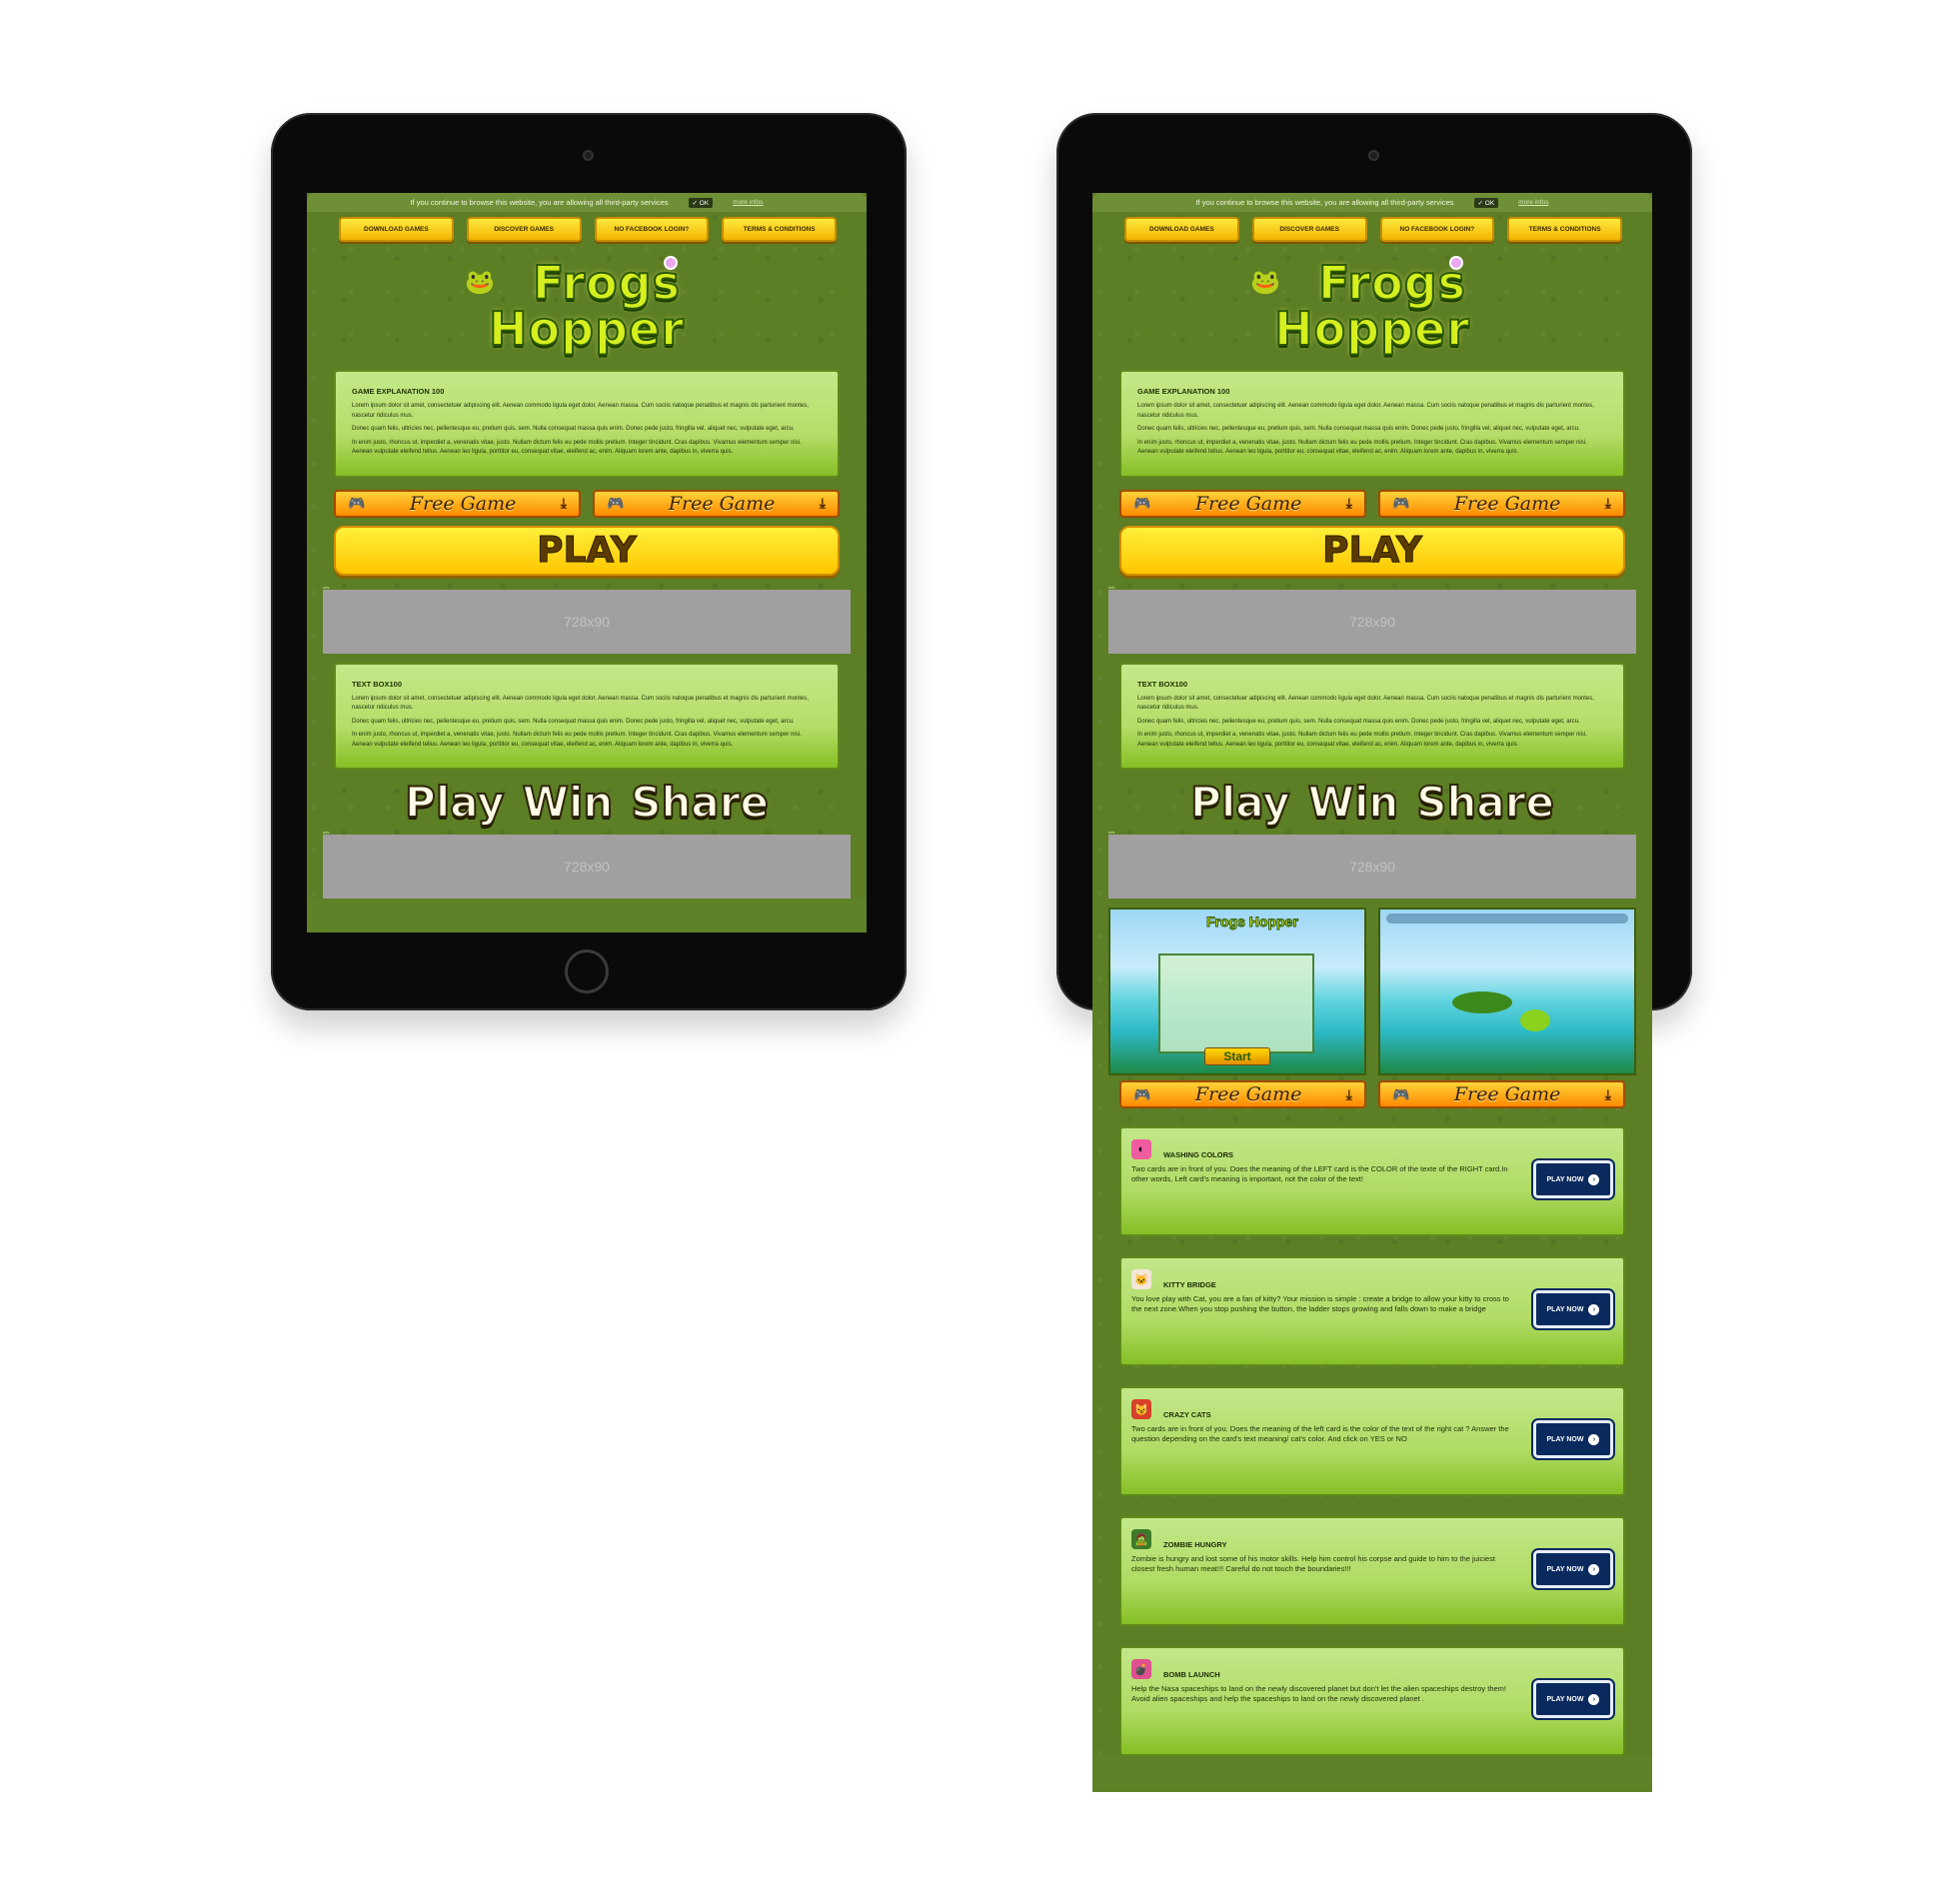 Image resolution: width=1960 pixels, height=1902 pixels. What do you see at coordinates (1485, 802) in the screenshot?
I see `slogan-share: Share` at bounding box center [1485, 802].